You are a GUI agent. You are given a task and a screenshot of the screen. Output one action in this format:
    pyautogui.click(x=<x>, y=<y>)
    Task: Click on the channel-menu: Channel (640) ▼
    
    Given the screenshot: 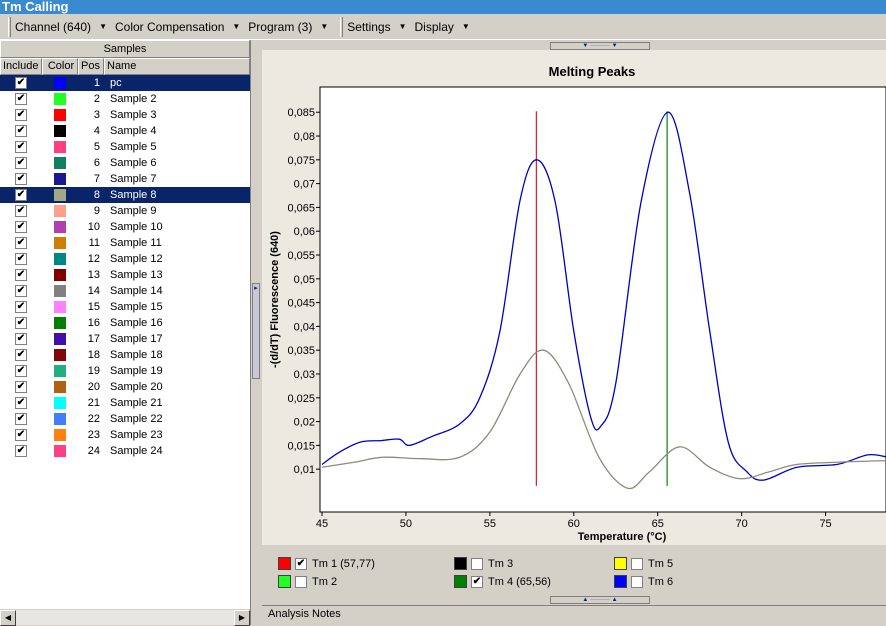 What is the action you would take?
    pyautogui.click(x=61, y=27)
    